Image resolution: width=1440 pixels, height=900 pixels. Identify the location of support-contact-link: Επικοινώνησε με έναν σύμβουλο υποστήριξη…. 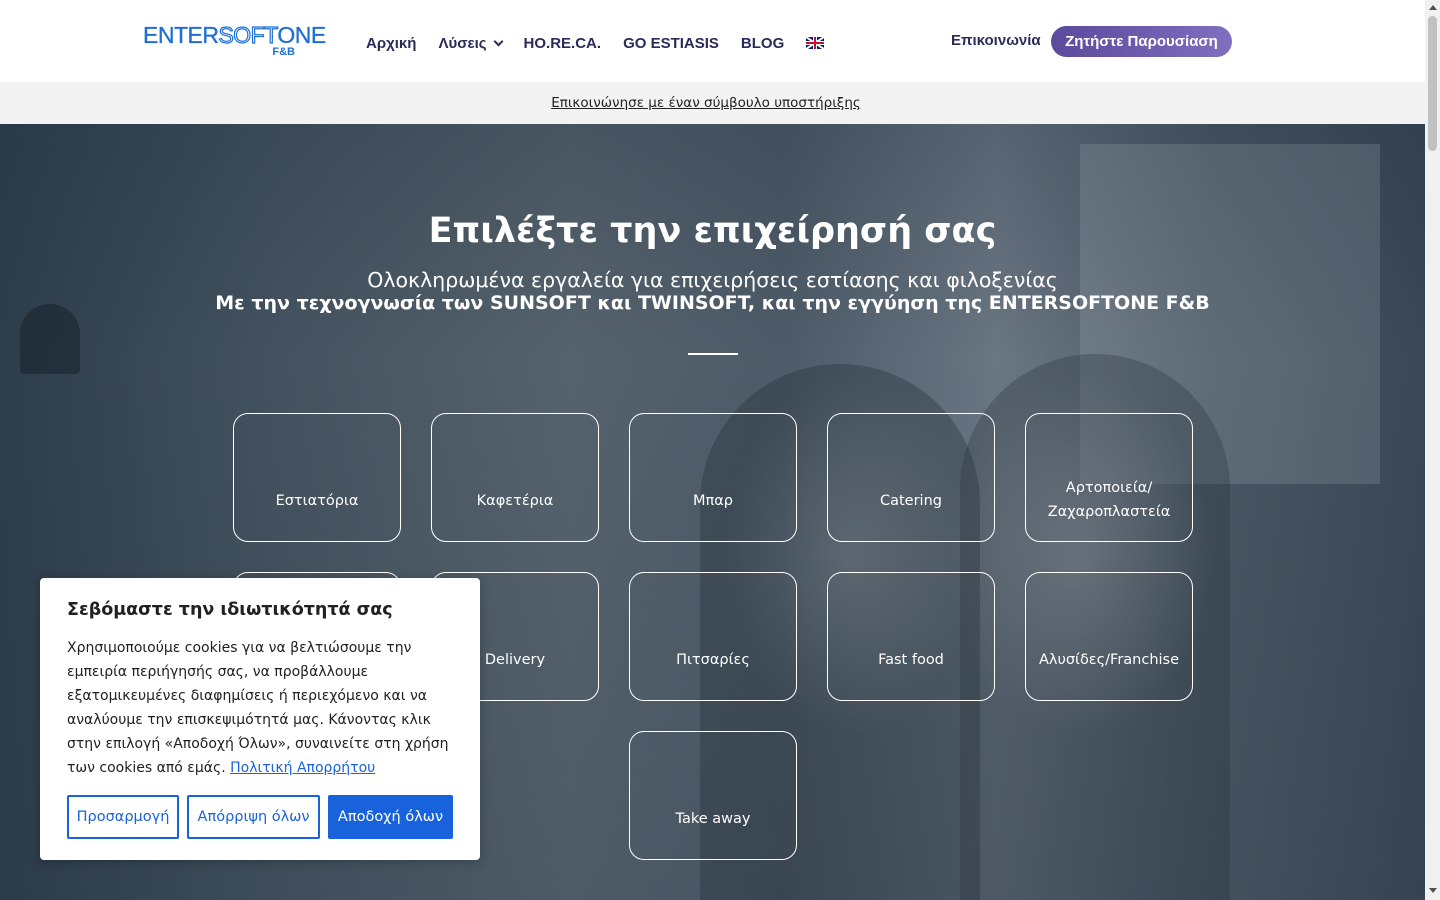
(706, 103).